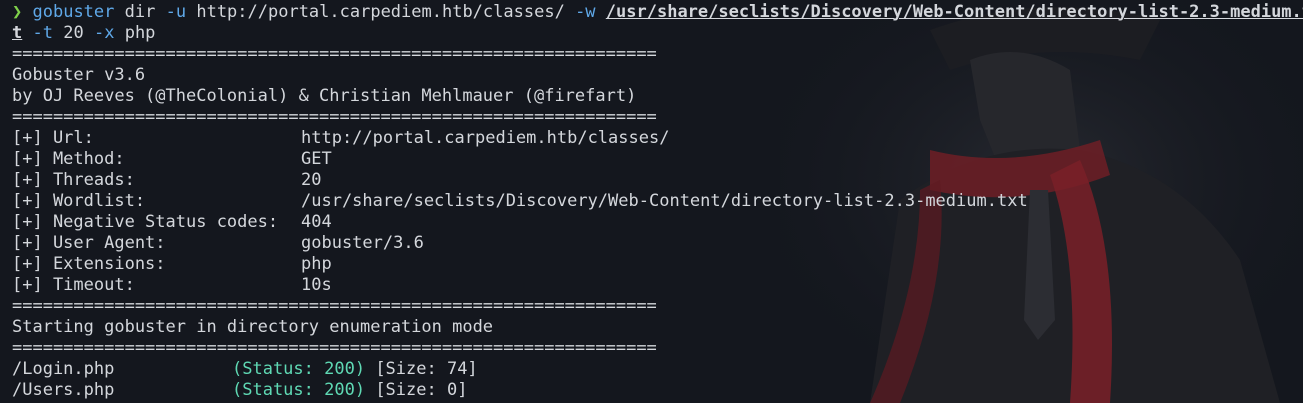 The width and height of the screenshot is (1303, 403). Describe the element at coordinates (17, 12) in the screenshot. I see `prompt-arrow-icon: ❯` at that location.